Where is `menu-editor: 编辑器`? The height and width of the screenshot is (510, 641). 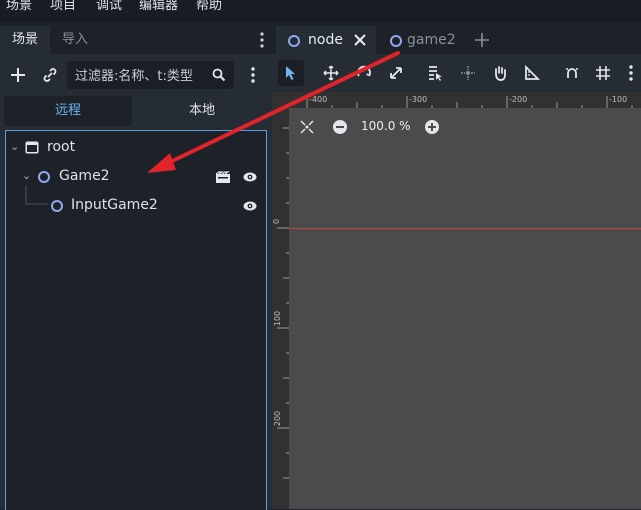 menu-editor: 编辑器 is located at coordinates (158, 6).